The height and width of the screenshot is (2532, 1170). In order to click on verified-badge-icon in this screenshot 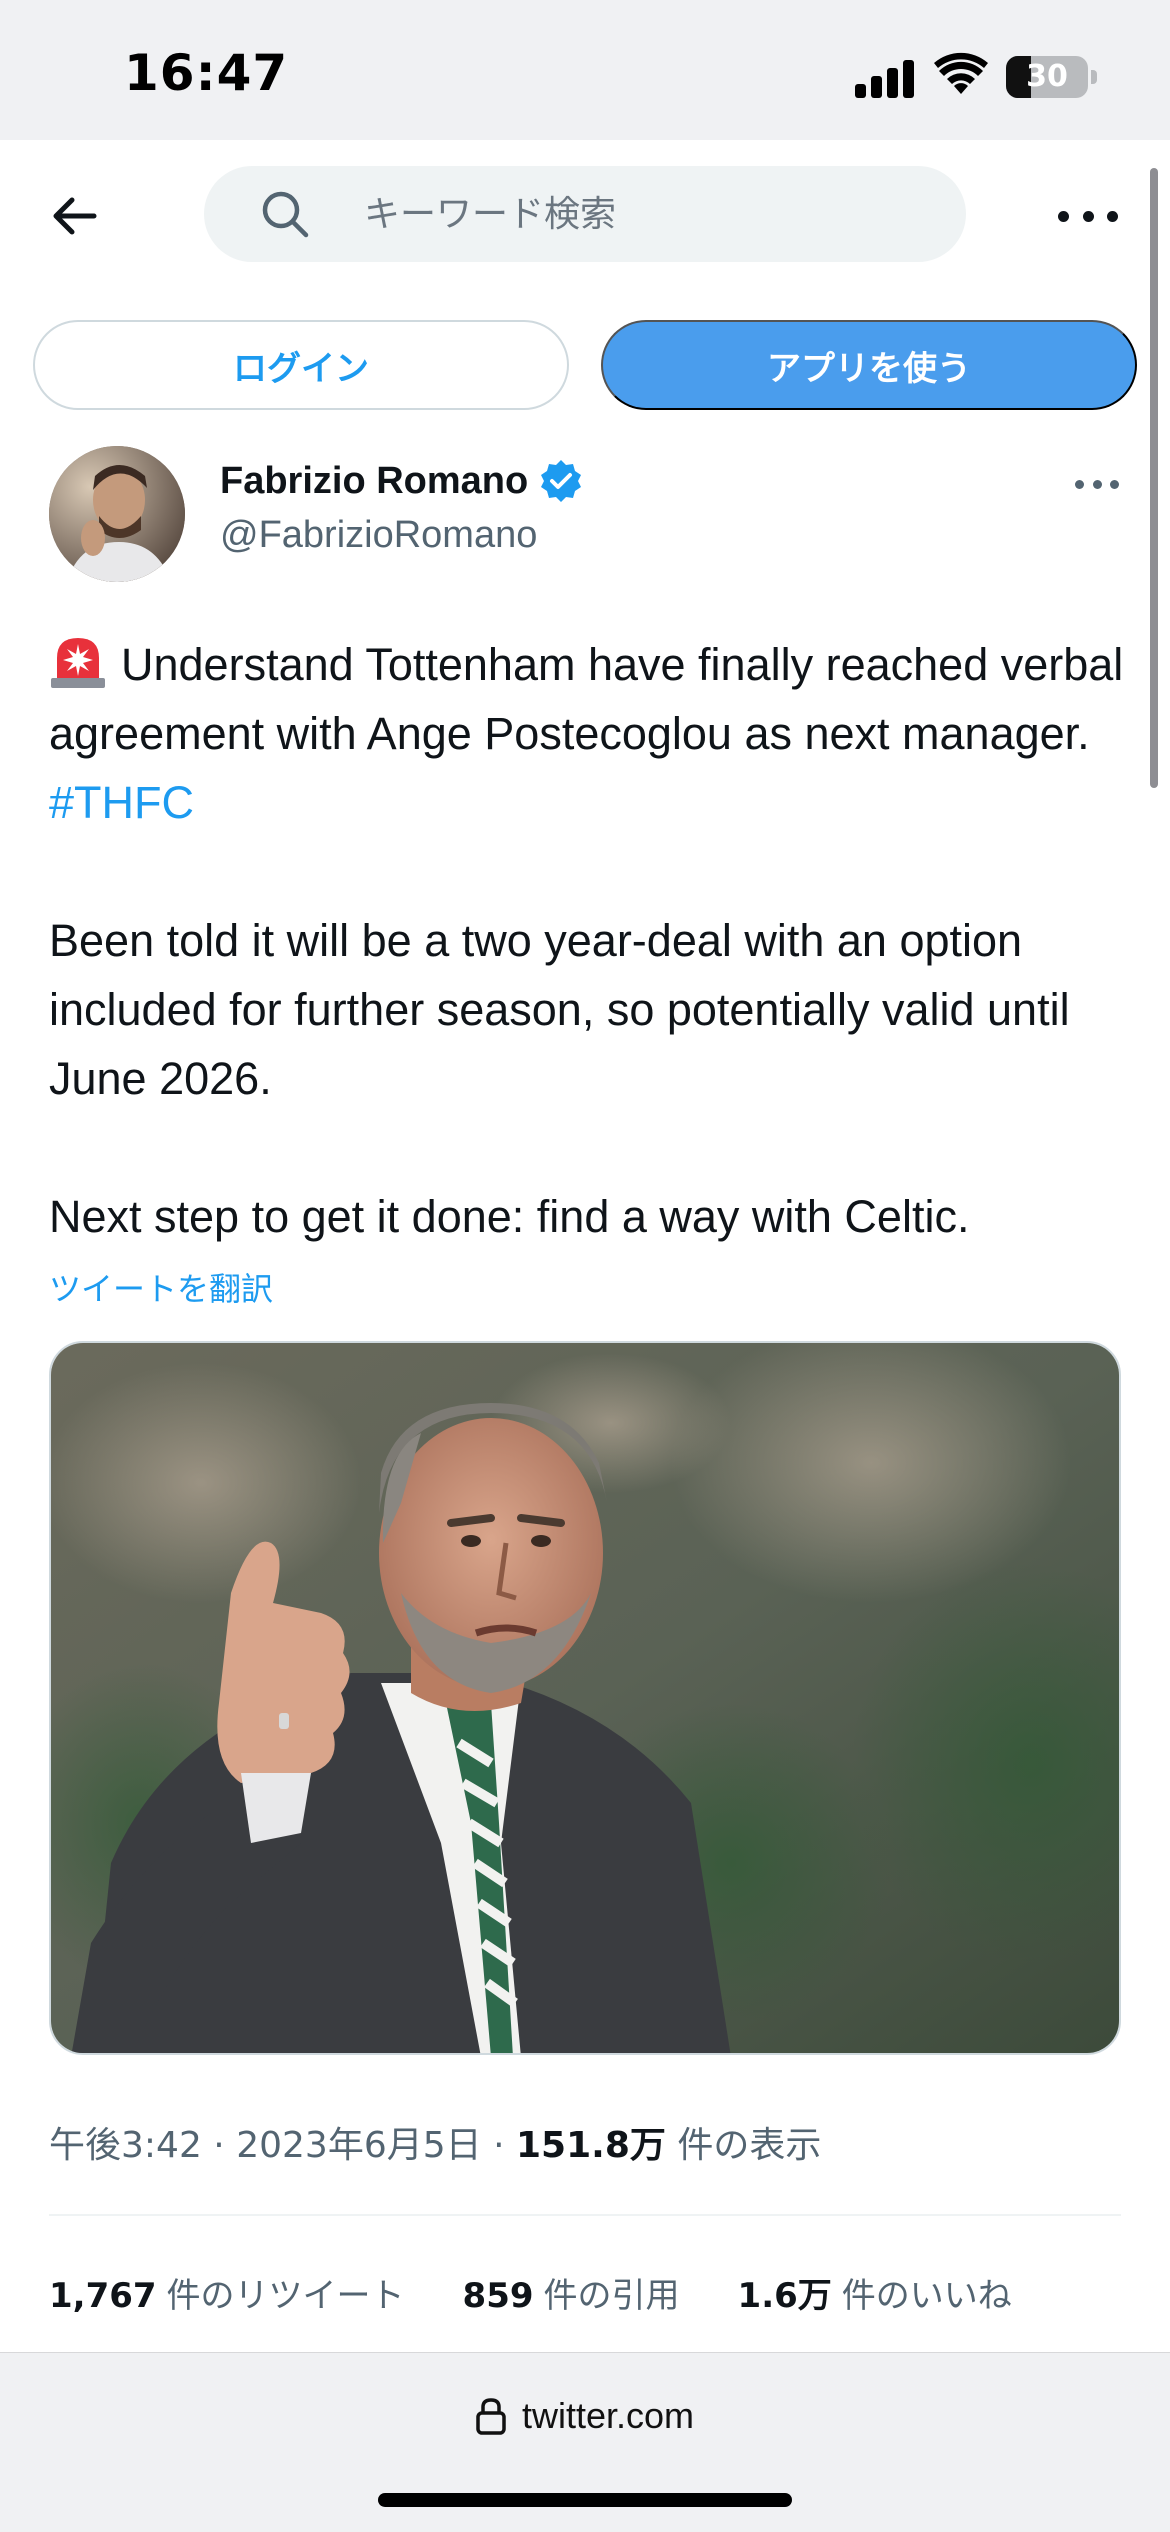, I will do `click(561, 481)`.